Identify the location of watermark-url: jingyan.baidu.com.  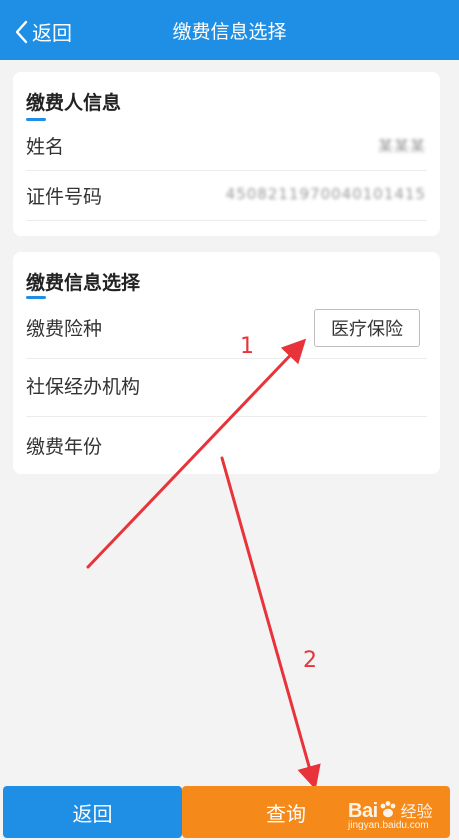
(388, 825).